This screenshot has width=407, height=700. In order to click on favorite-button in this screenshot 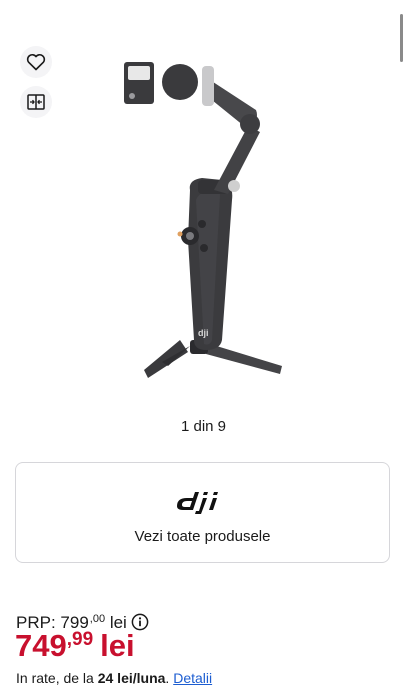, I will do `click(36, 62)`.